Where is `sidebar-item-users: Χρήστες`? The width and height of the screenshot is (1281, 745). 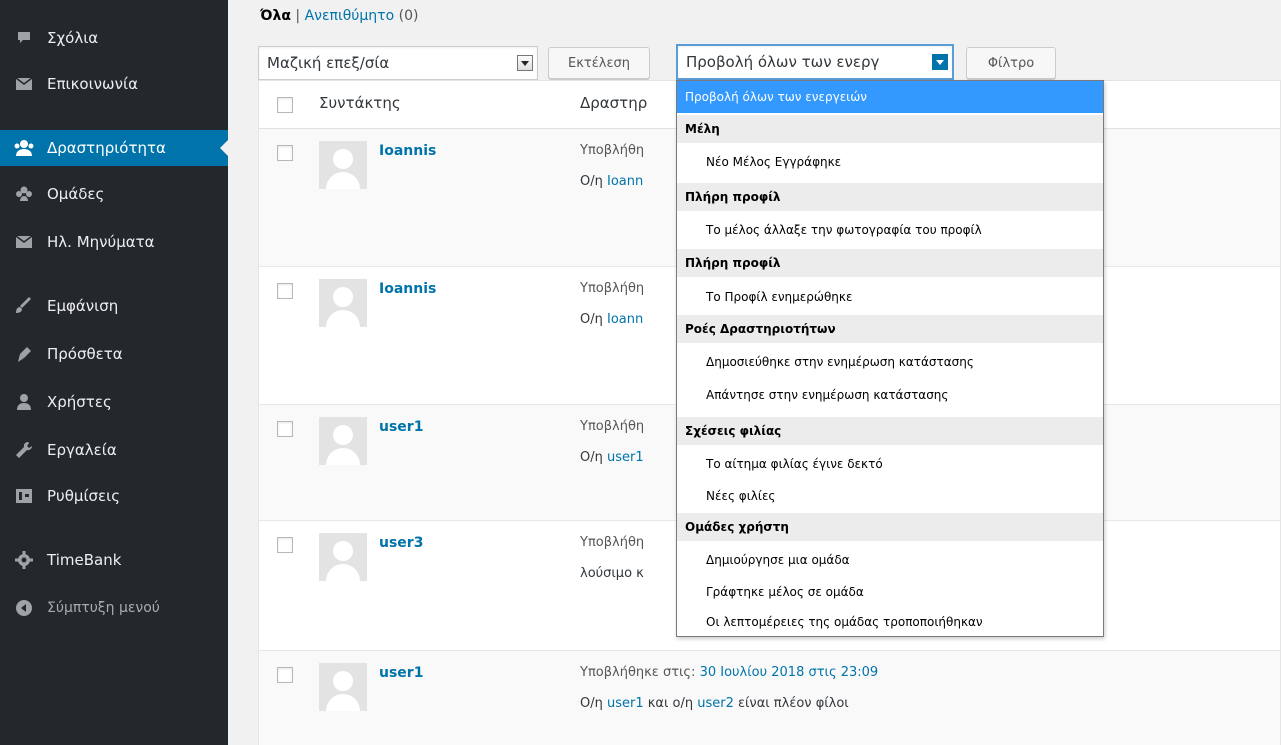
sidebar-item-users: Χρήστες is located at coordinates (114, 402).